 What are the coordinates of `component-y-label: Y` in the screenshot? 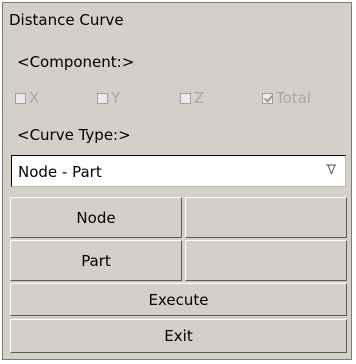 It's located at (116, 98).